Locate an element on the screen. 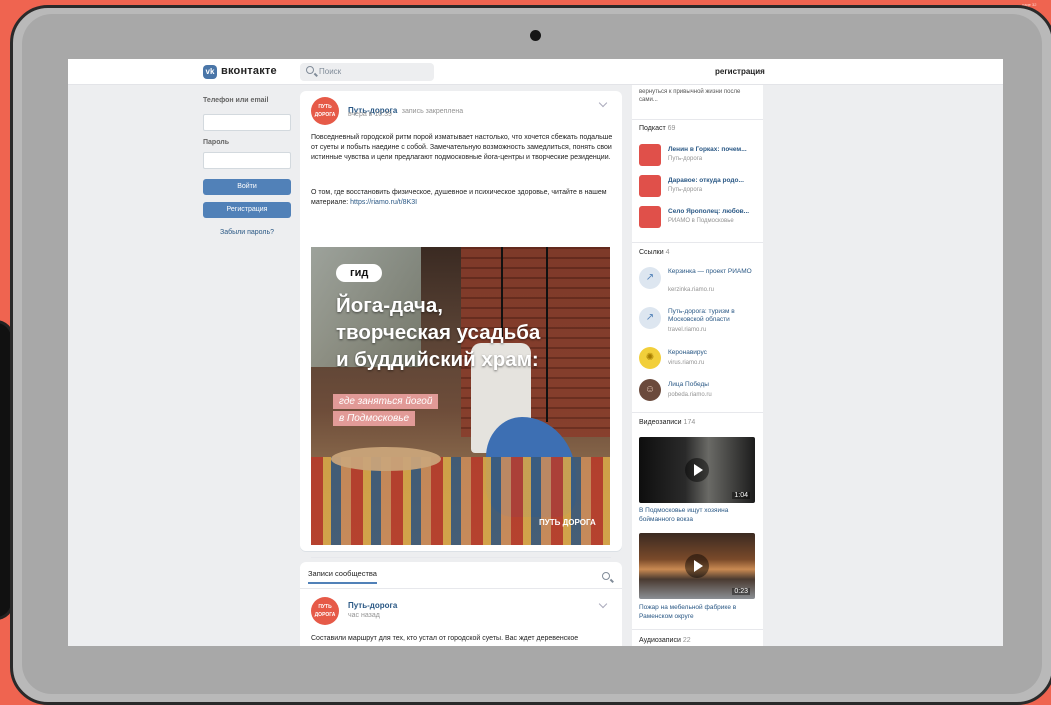 This screenshot has height=705, width=1051. video-duration: 1:04 is located at coordinates (741, 495).